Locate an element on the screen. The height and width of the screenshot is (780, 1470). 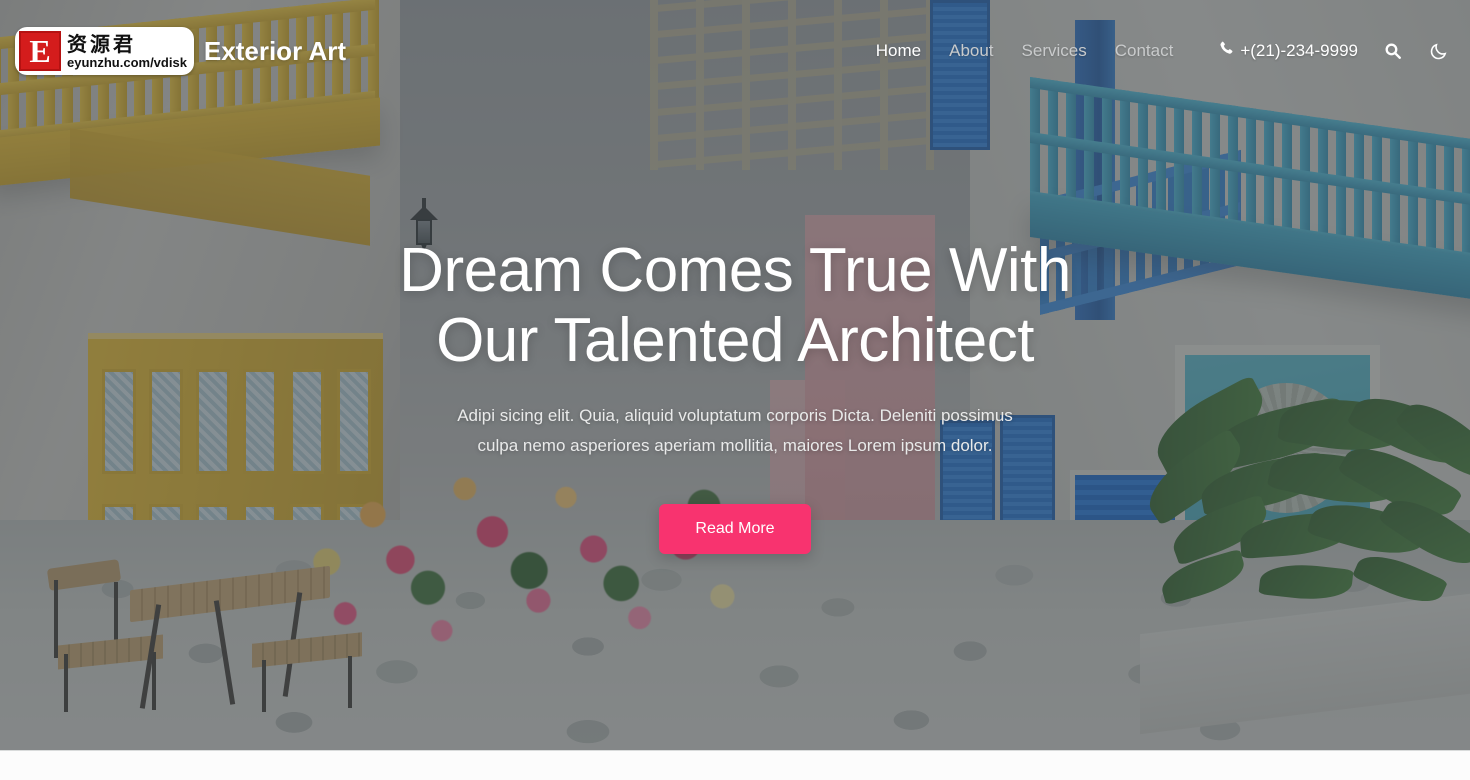
main-navigation: Home About Services Contact is located at coordinates (1025, 51).